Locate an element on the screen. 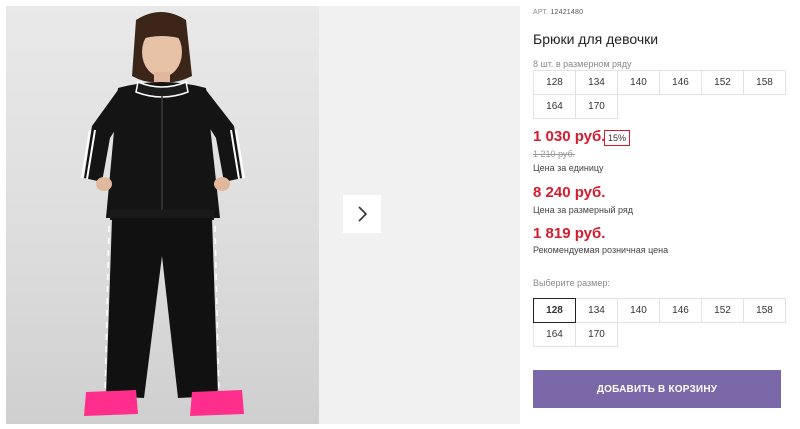 The height and width of the screenshot is (429, 800). pack-size-cell: 158 is located at coordinates (764, 82).